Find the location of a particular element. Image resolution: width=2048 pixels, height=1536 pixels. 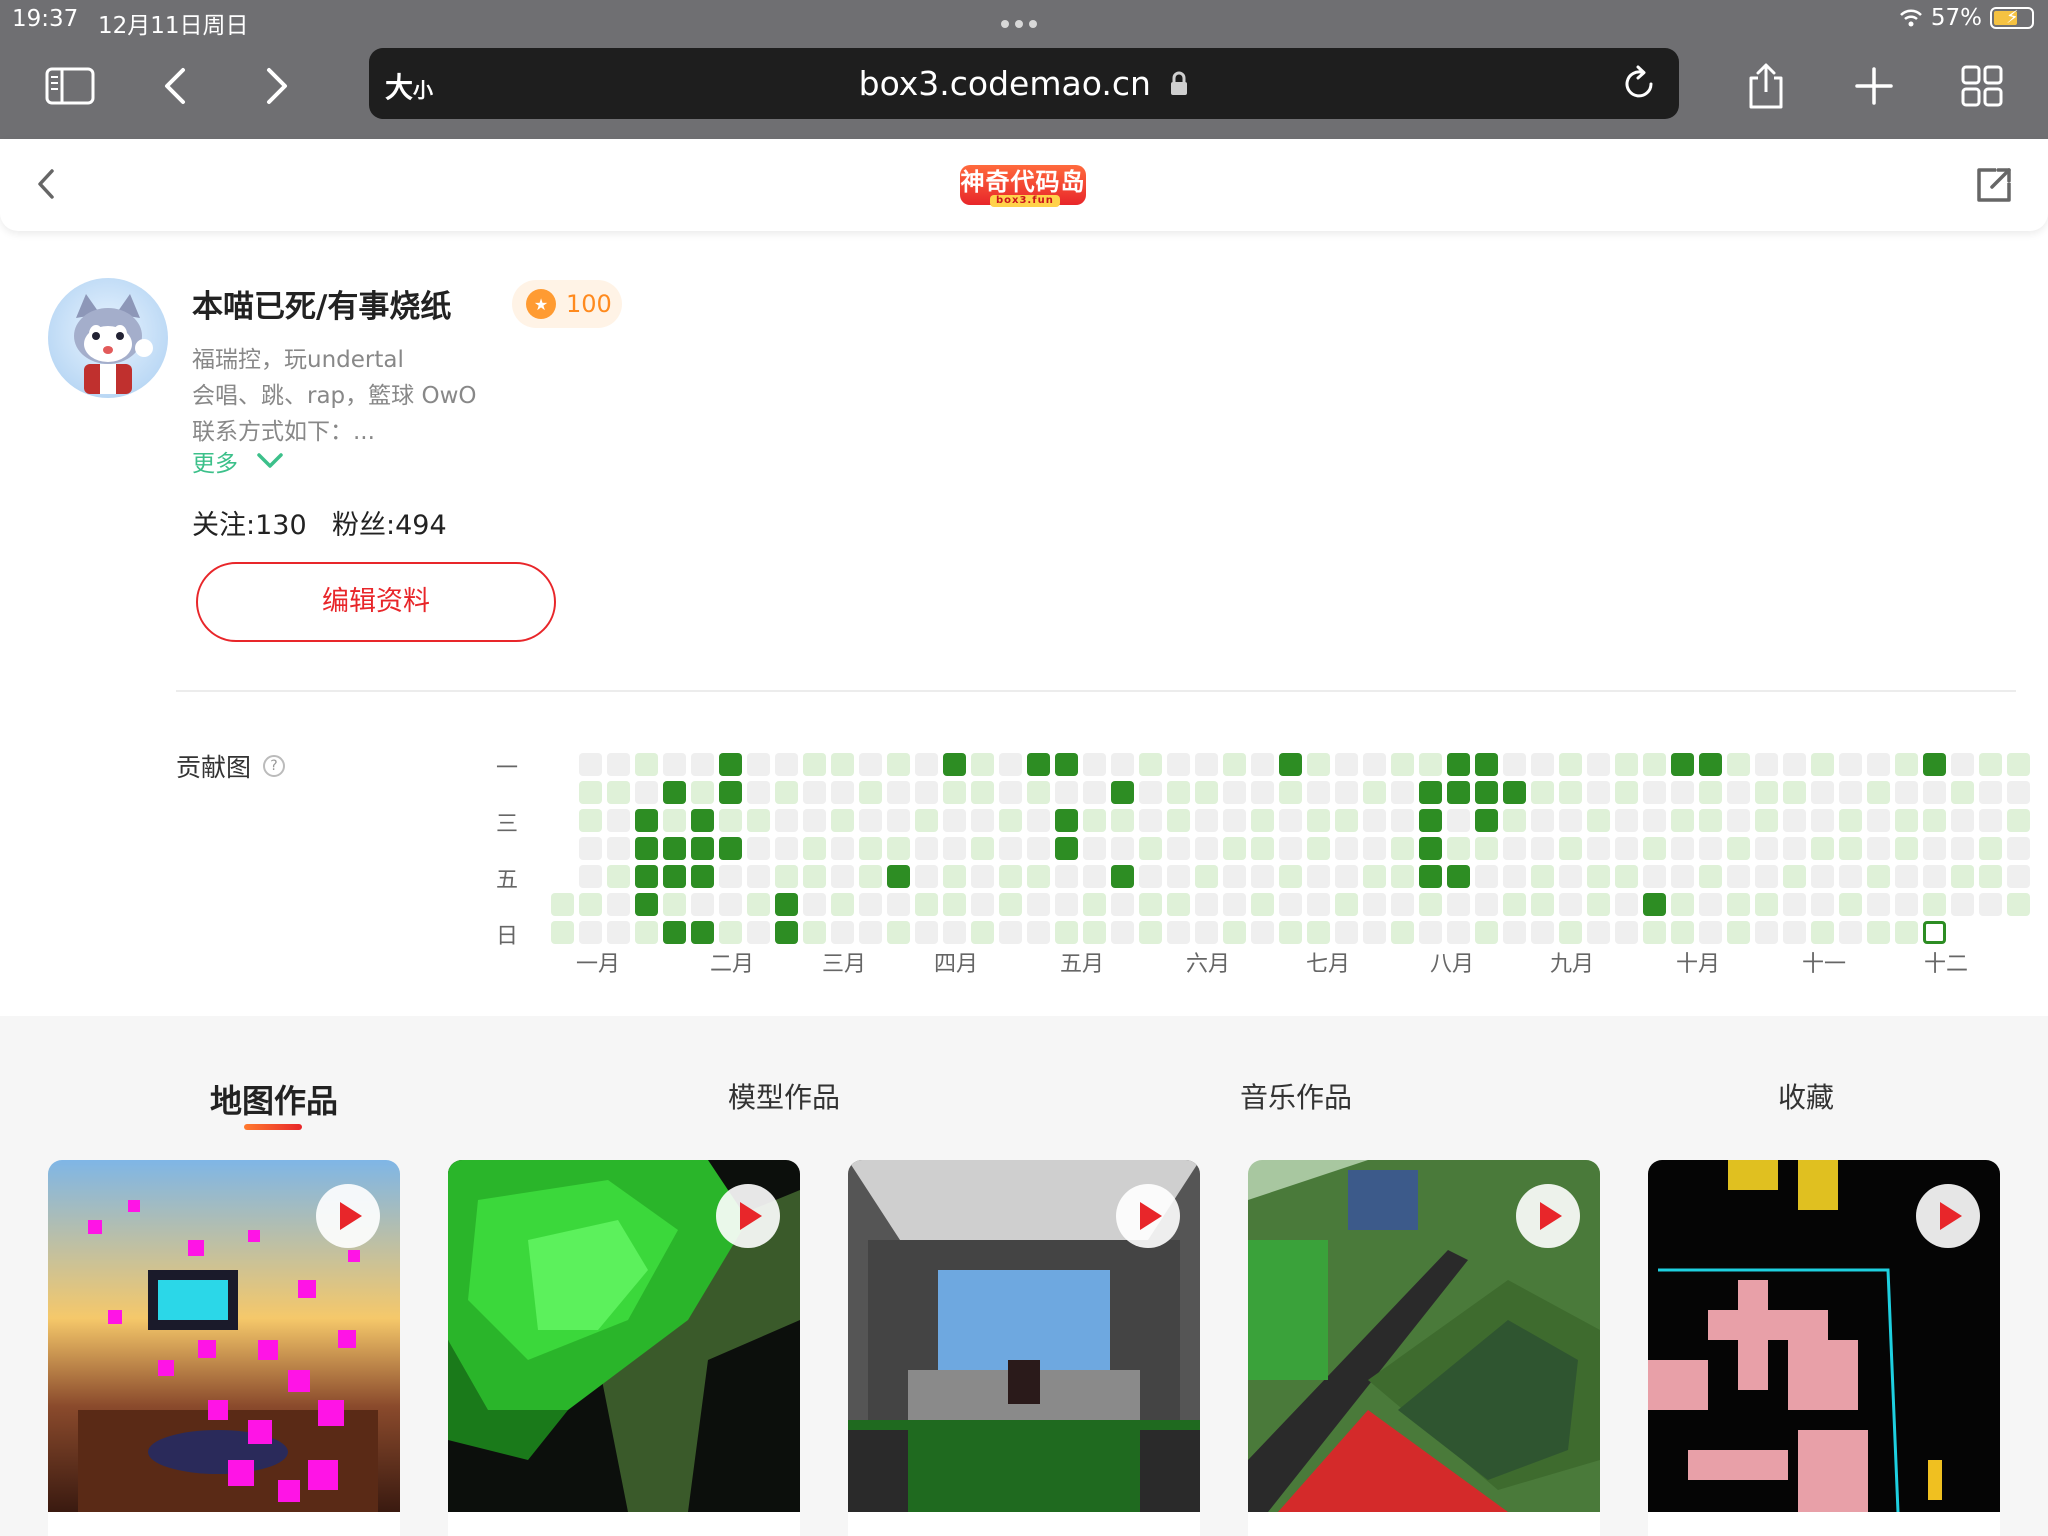

site-logo: 神奇代码岛 box3.fun is located at coordinates (1023, 186).